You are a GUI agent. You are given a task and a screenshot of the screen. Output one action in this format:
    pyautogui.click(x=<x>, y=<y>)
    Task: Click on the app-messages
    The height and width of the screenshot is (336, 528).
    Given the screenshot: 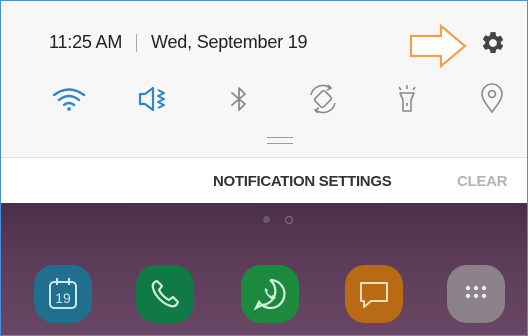 What is the action you would take?
    pyautogui.click(x=374, y=294)
    